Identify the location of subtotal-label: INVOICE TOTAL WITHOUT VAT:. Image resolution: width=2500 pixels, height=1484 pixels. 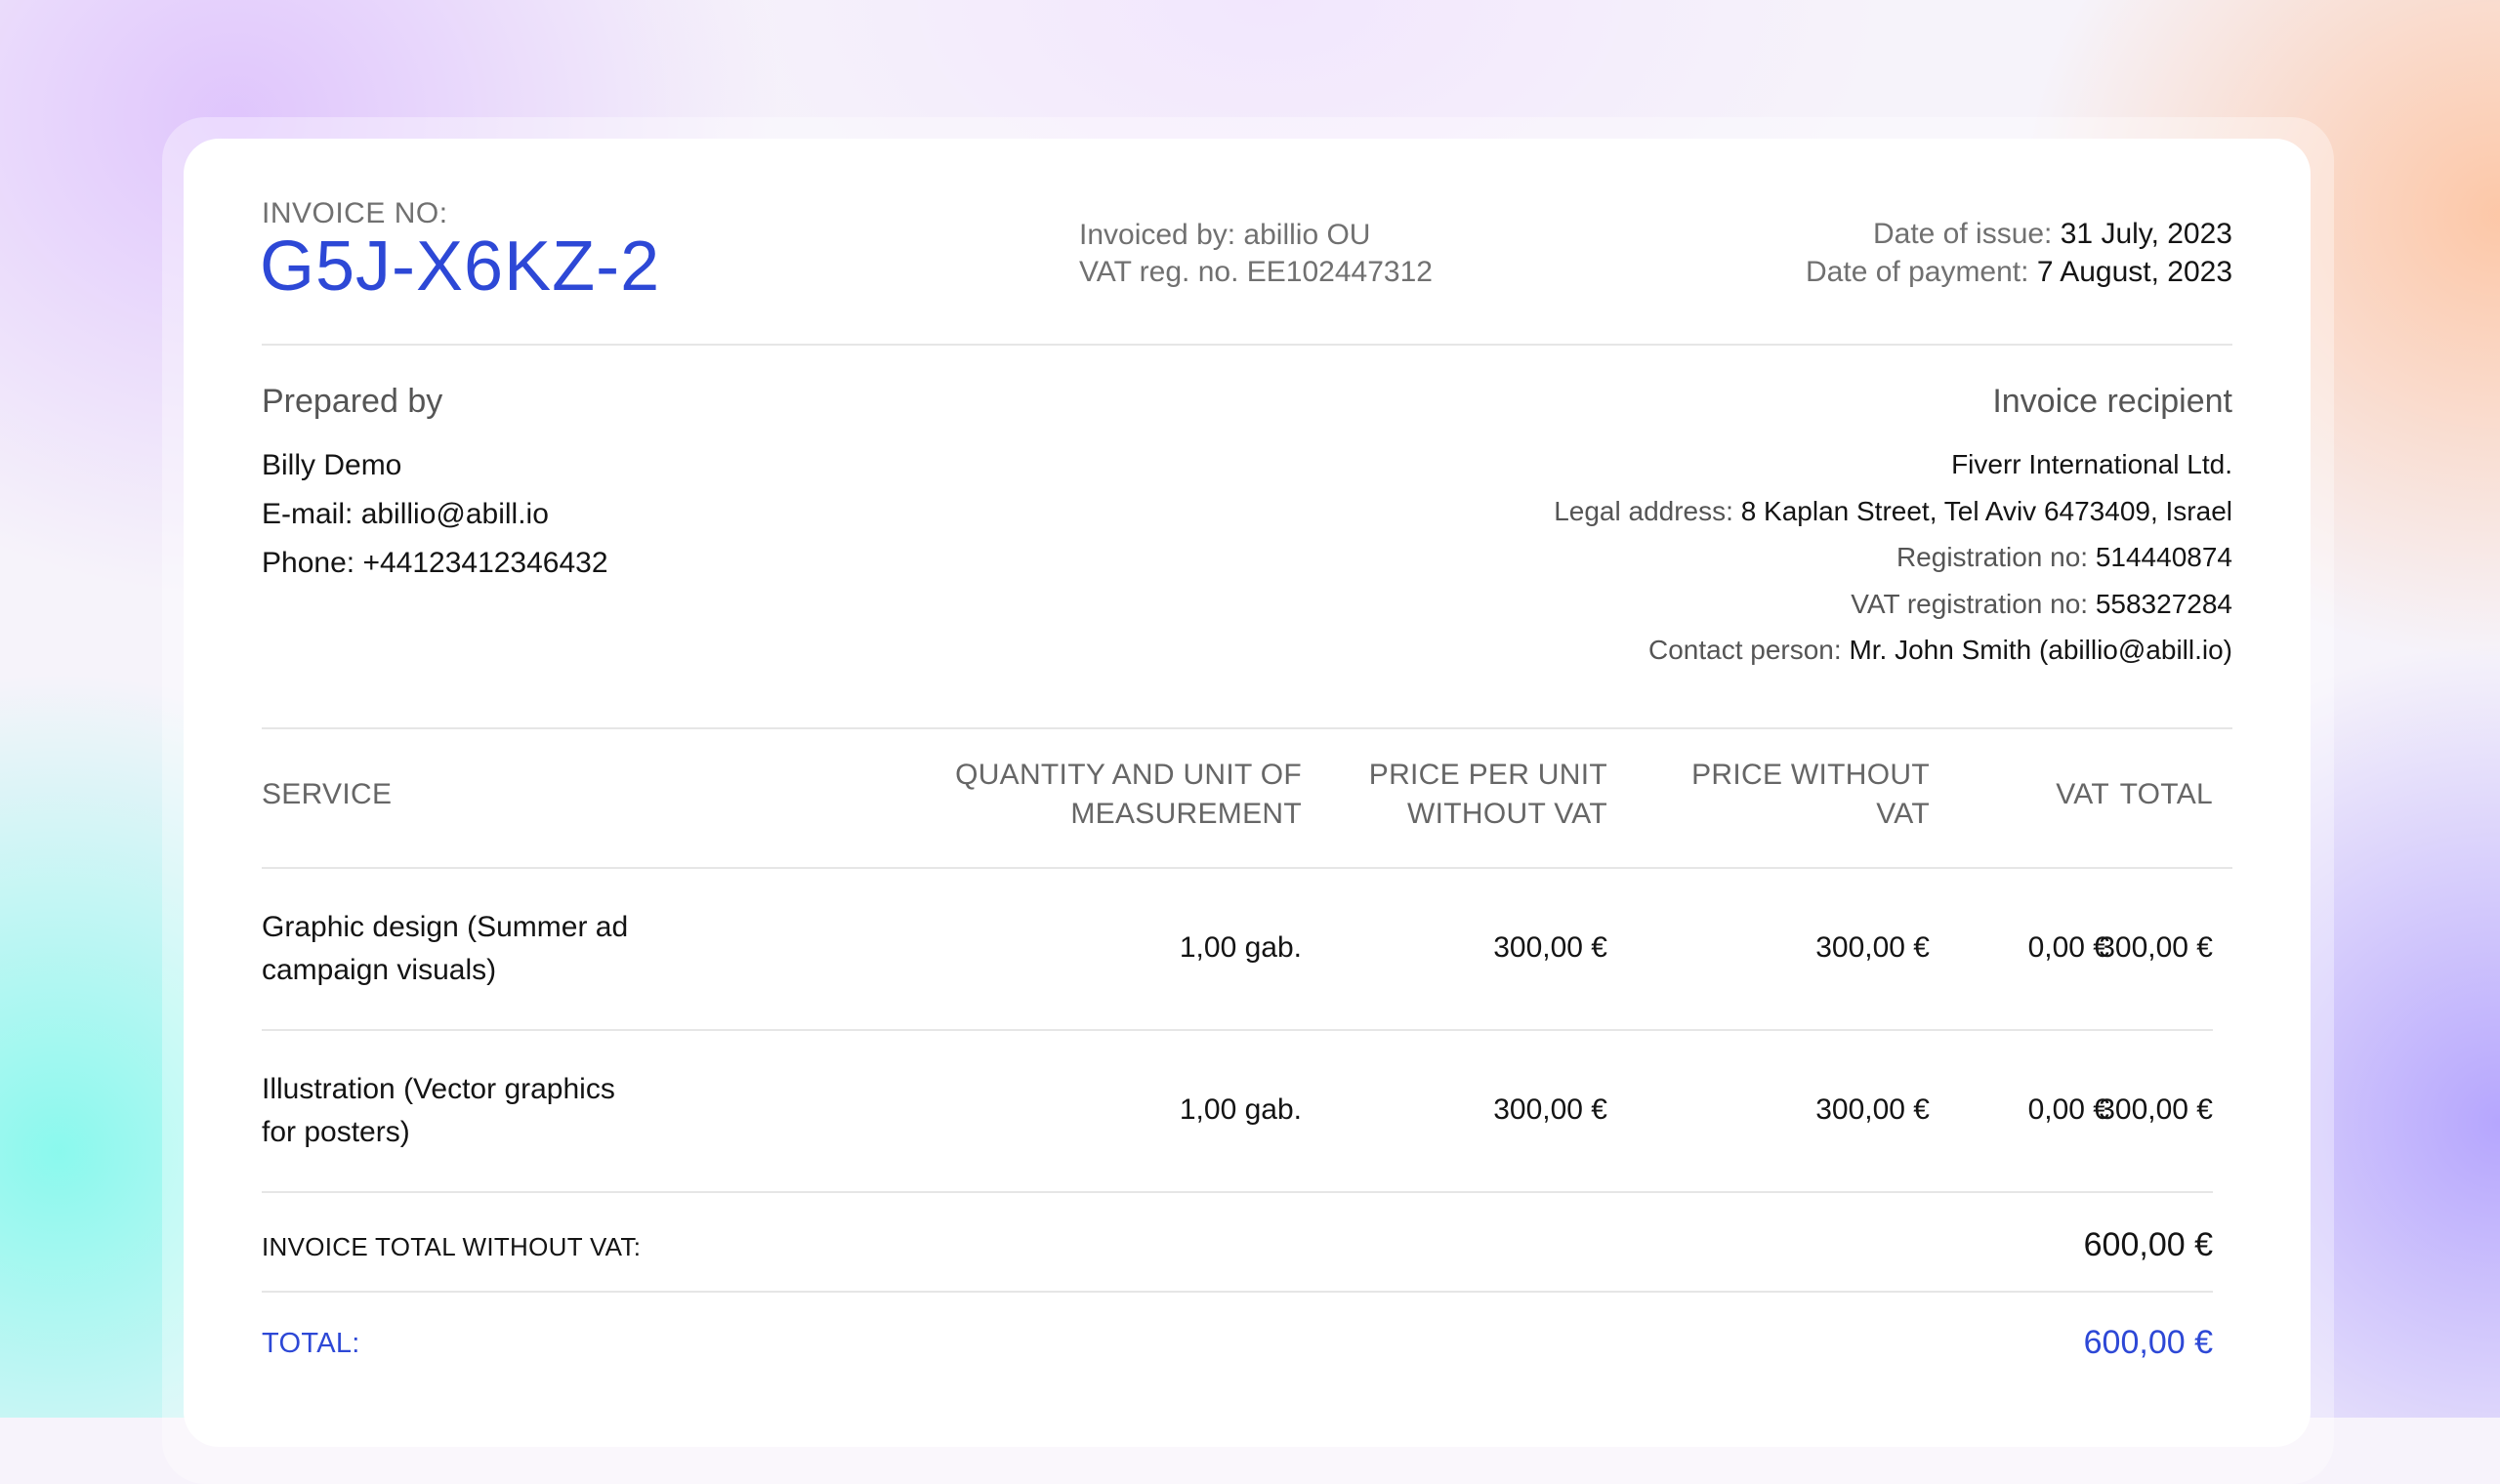
(452, 1247).